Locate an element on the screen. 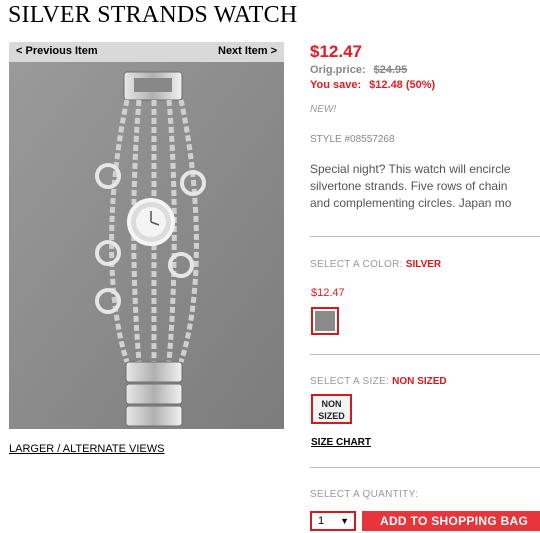 This screenshot has height=533, width=540. savings-label: You save: is located at coordinates (336, 85).